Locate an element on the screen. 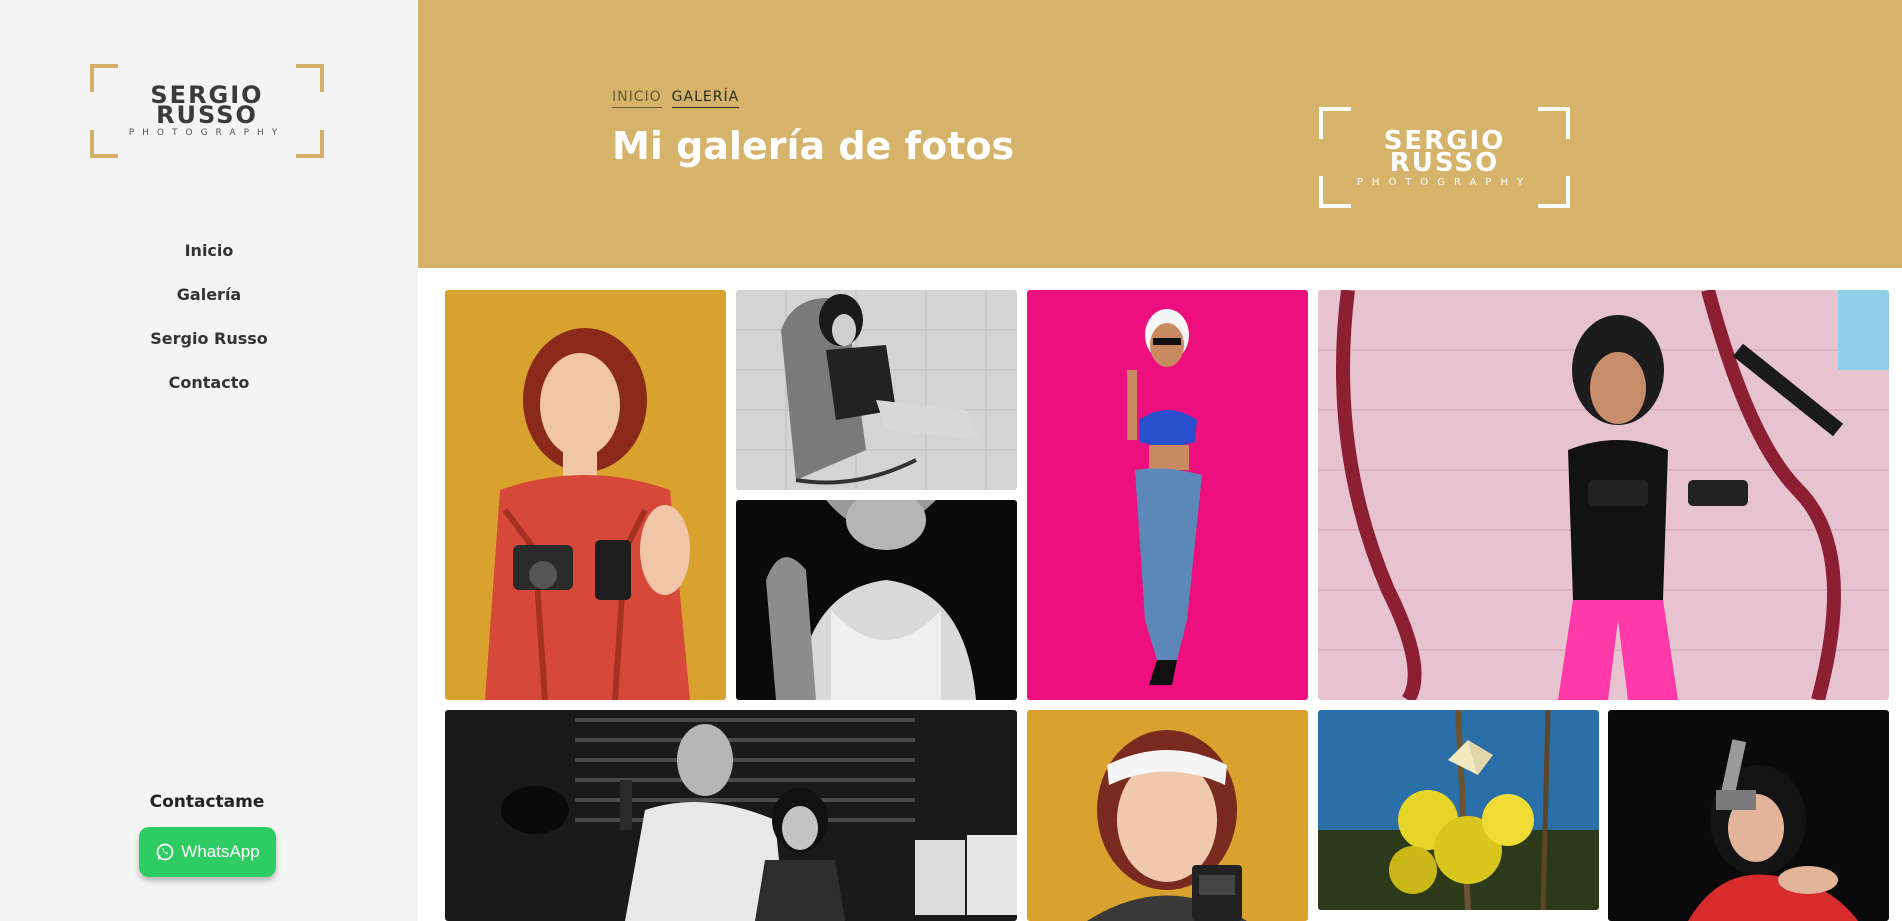 This screenshot has height=921, width=1902. main-nav: Inicio Galería Sergio Russo Contacto is located at coordinates (209, 326).